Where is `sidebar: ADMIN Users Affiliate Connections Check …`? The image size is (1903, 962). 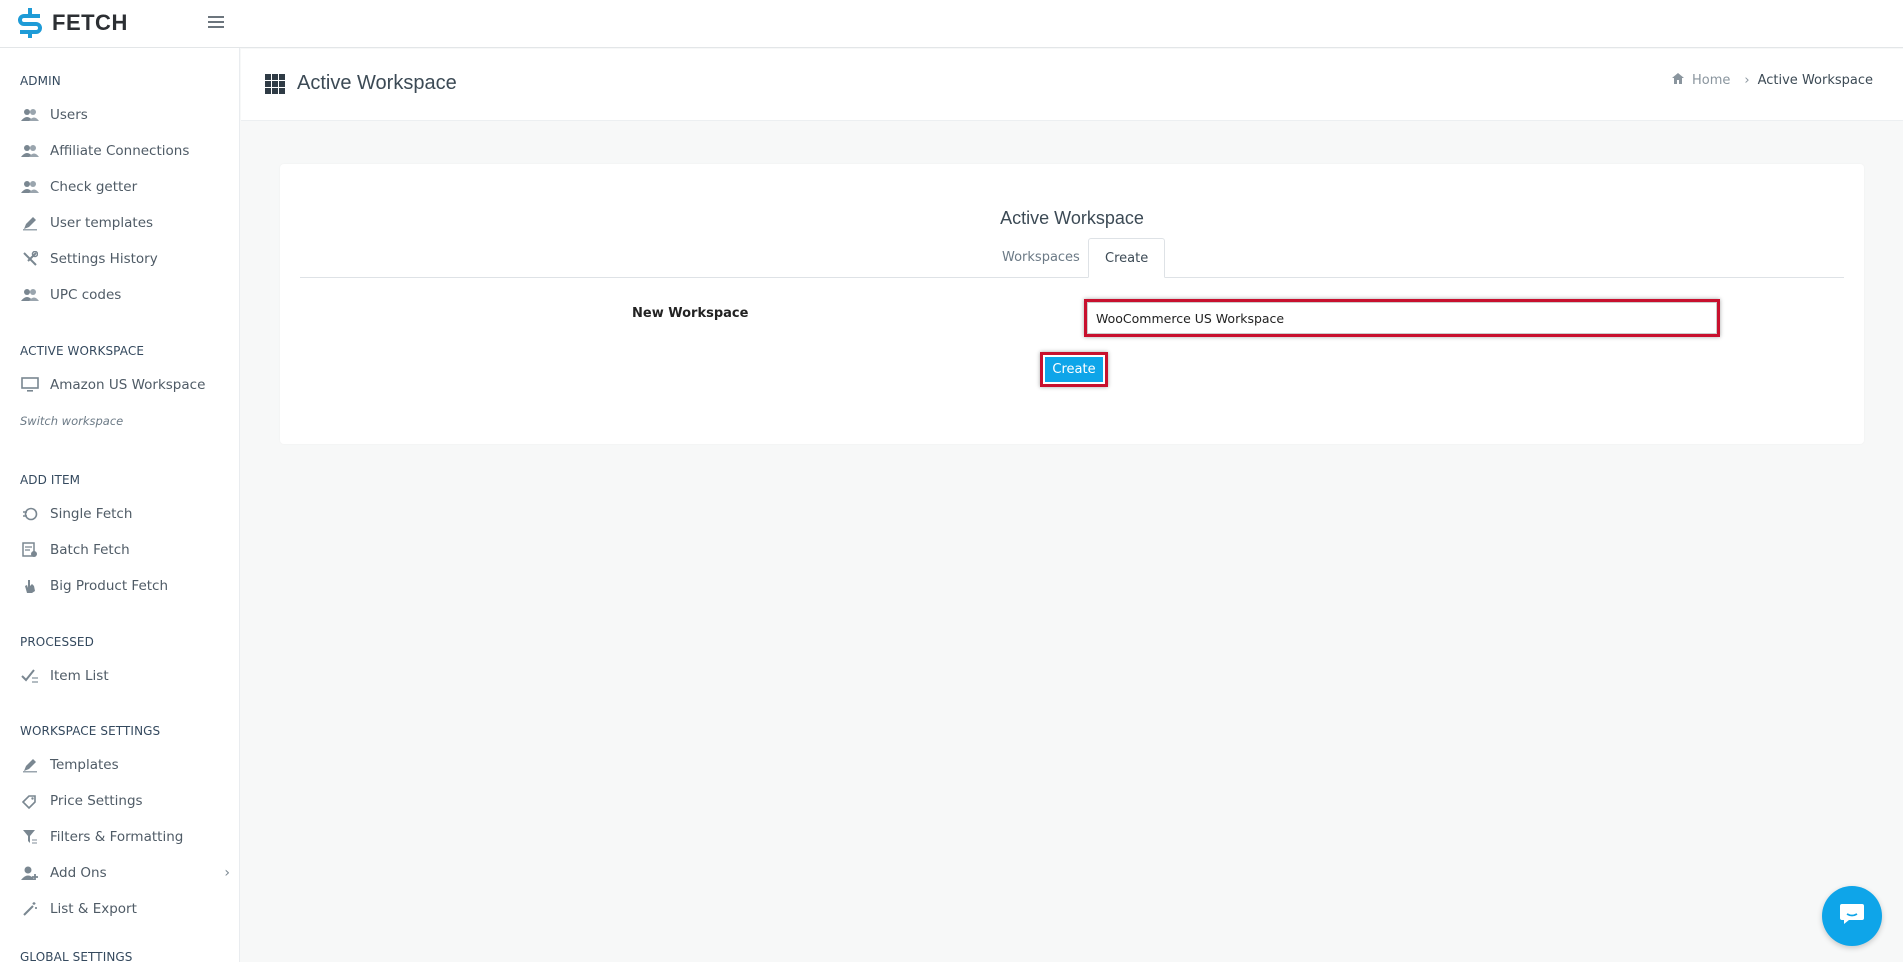
sidebar: ADMIN Users Affiliate Connections Check … is located at coordinates (120, 505).